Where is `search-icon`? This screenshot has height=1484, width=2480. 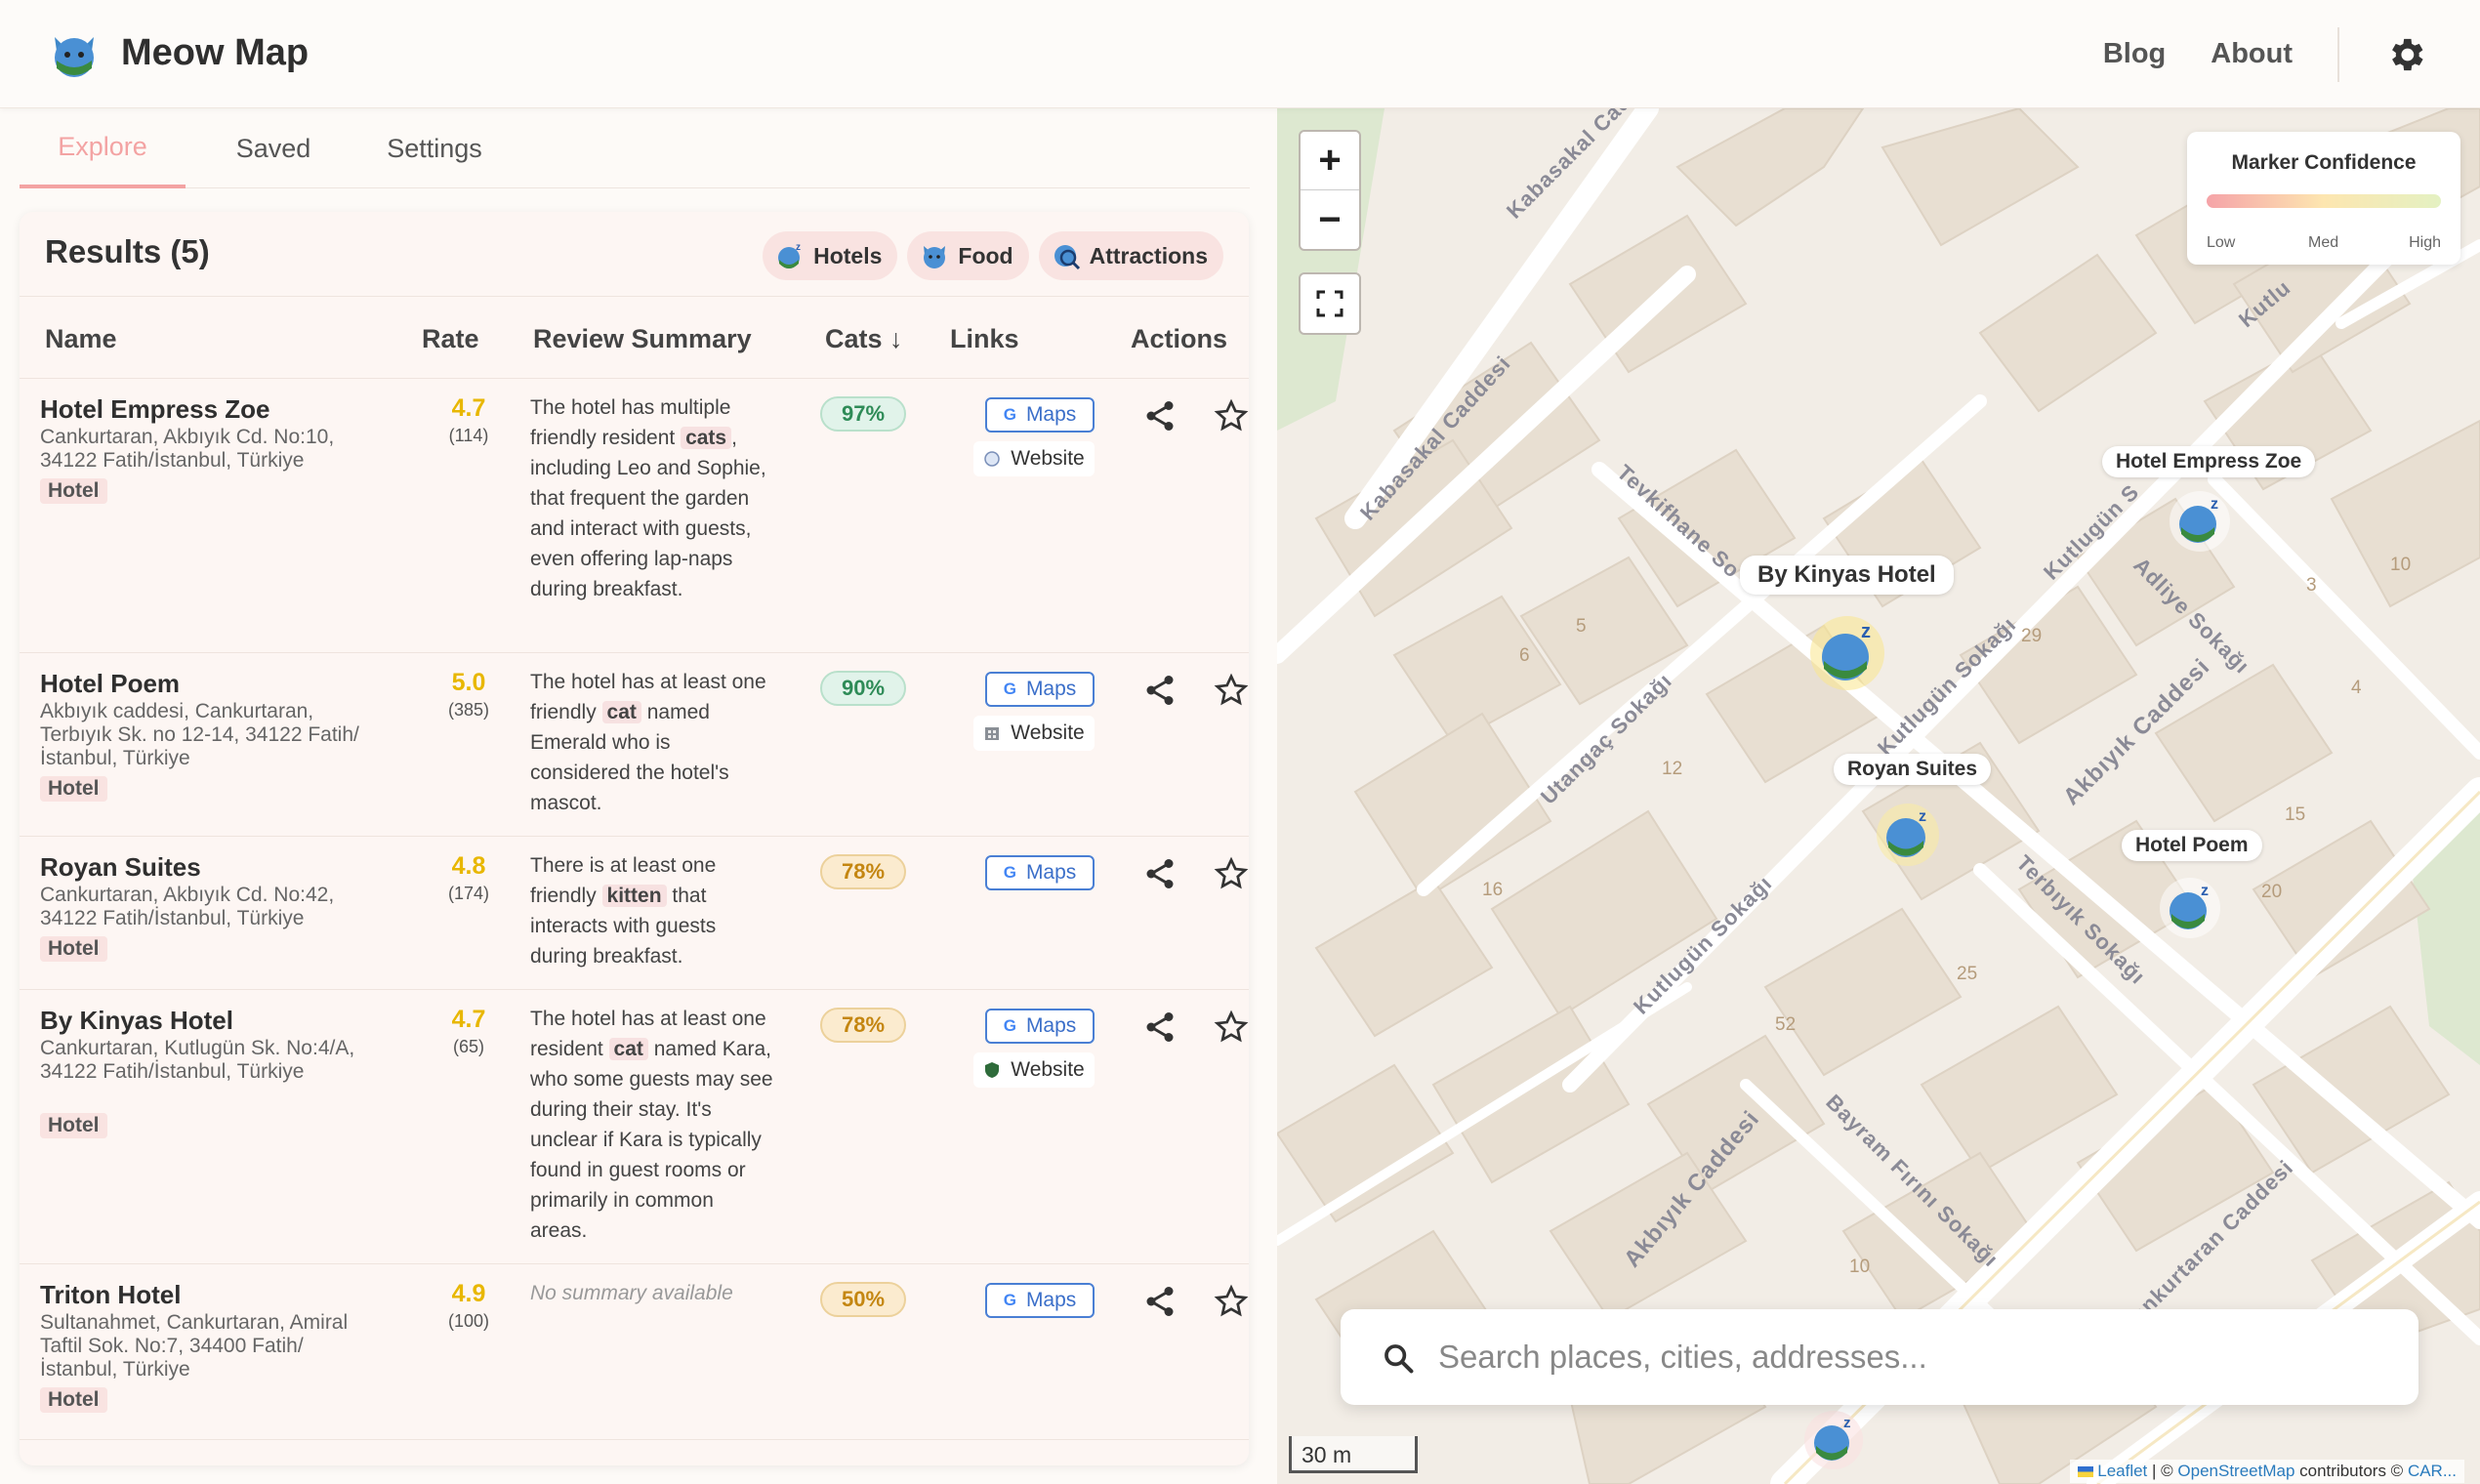
search-icon is located at coordinates (1399, 1359).